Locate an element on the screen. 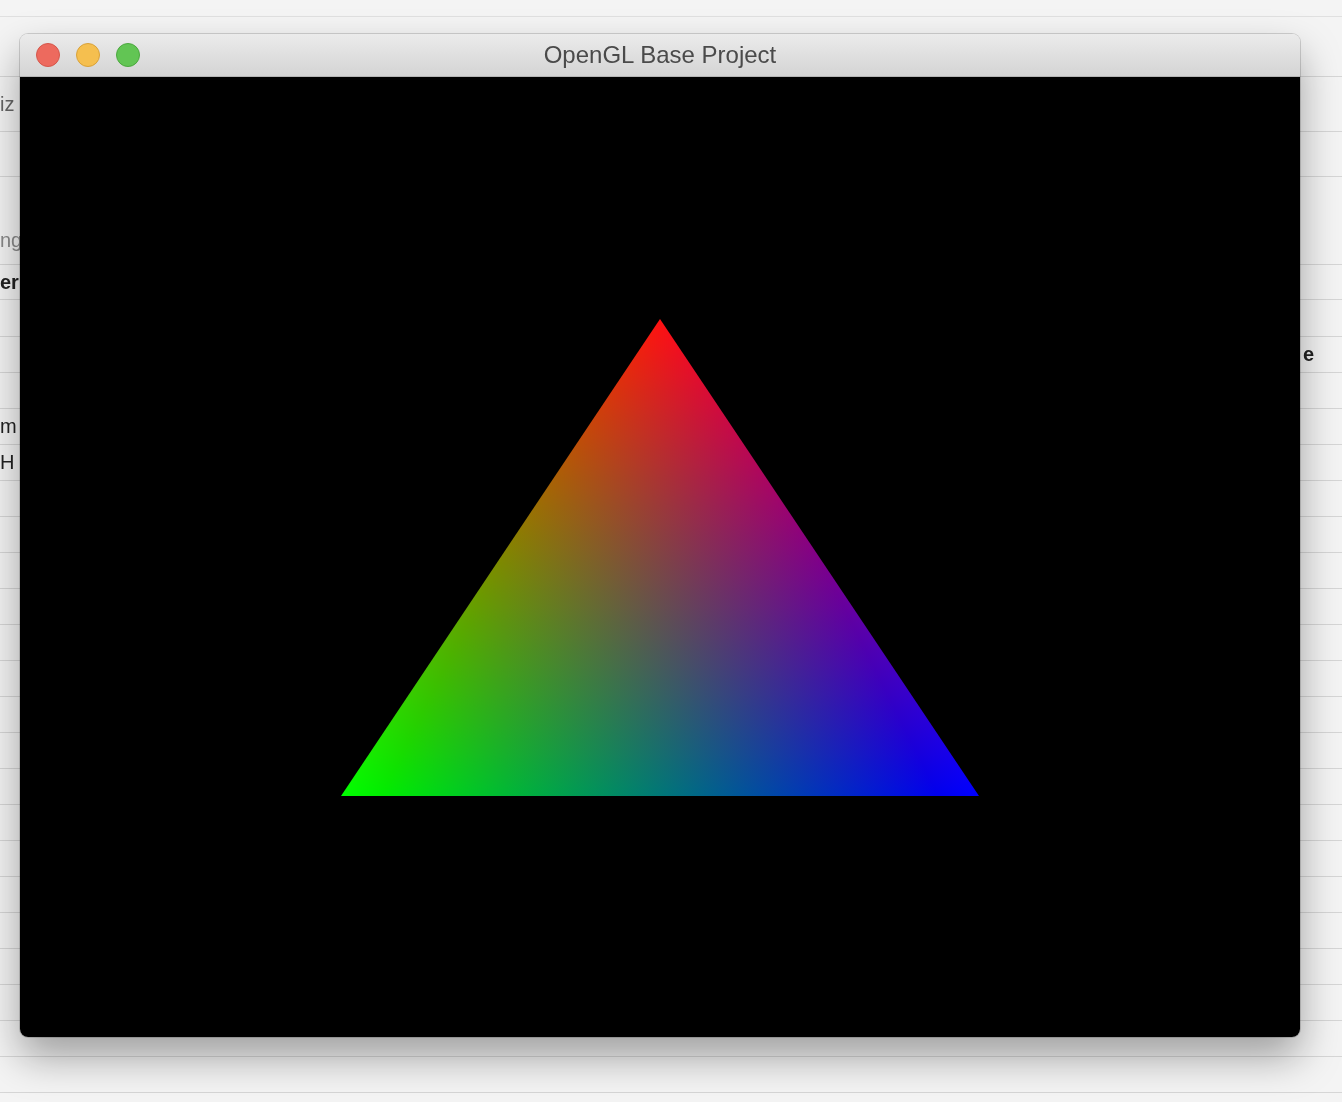 The height and width of the screenshot is (1102, 1342). maximize-button is located at coordinates (128, 55).